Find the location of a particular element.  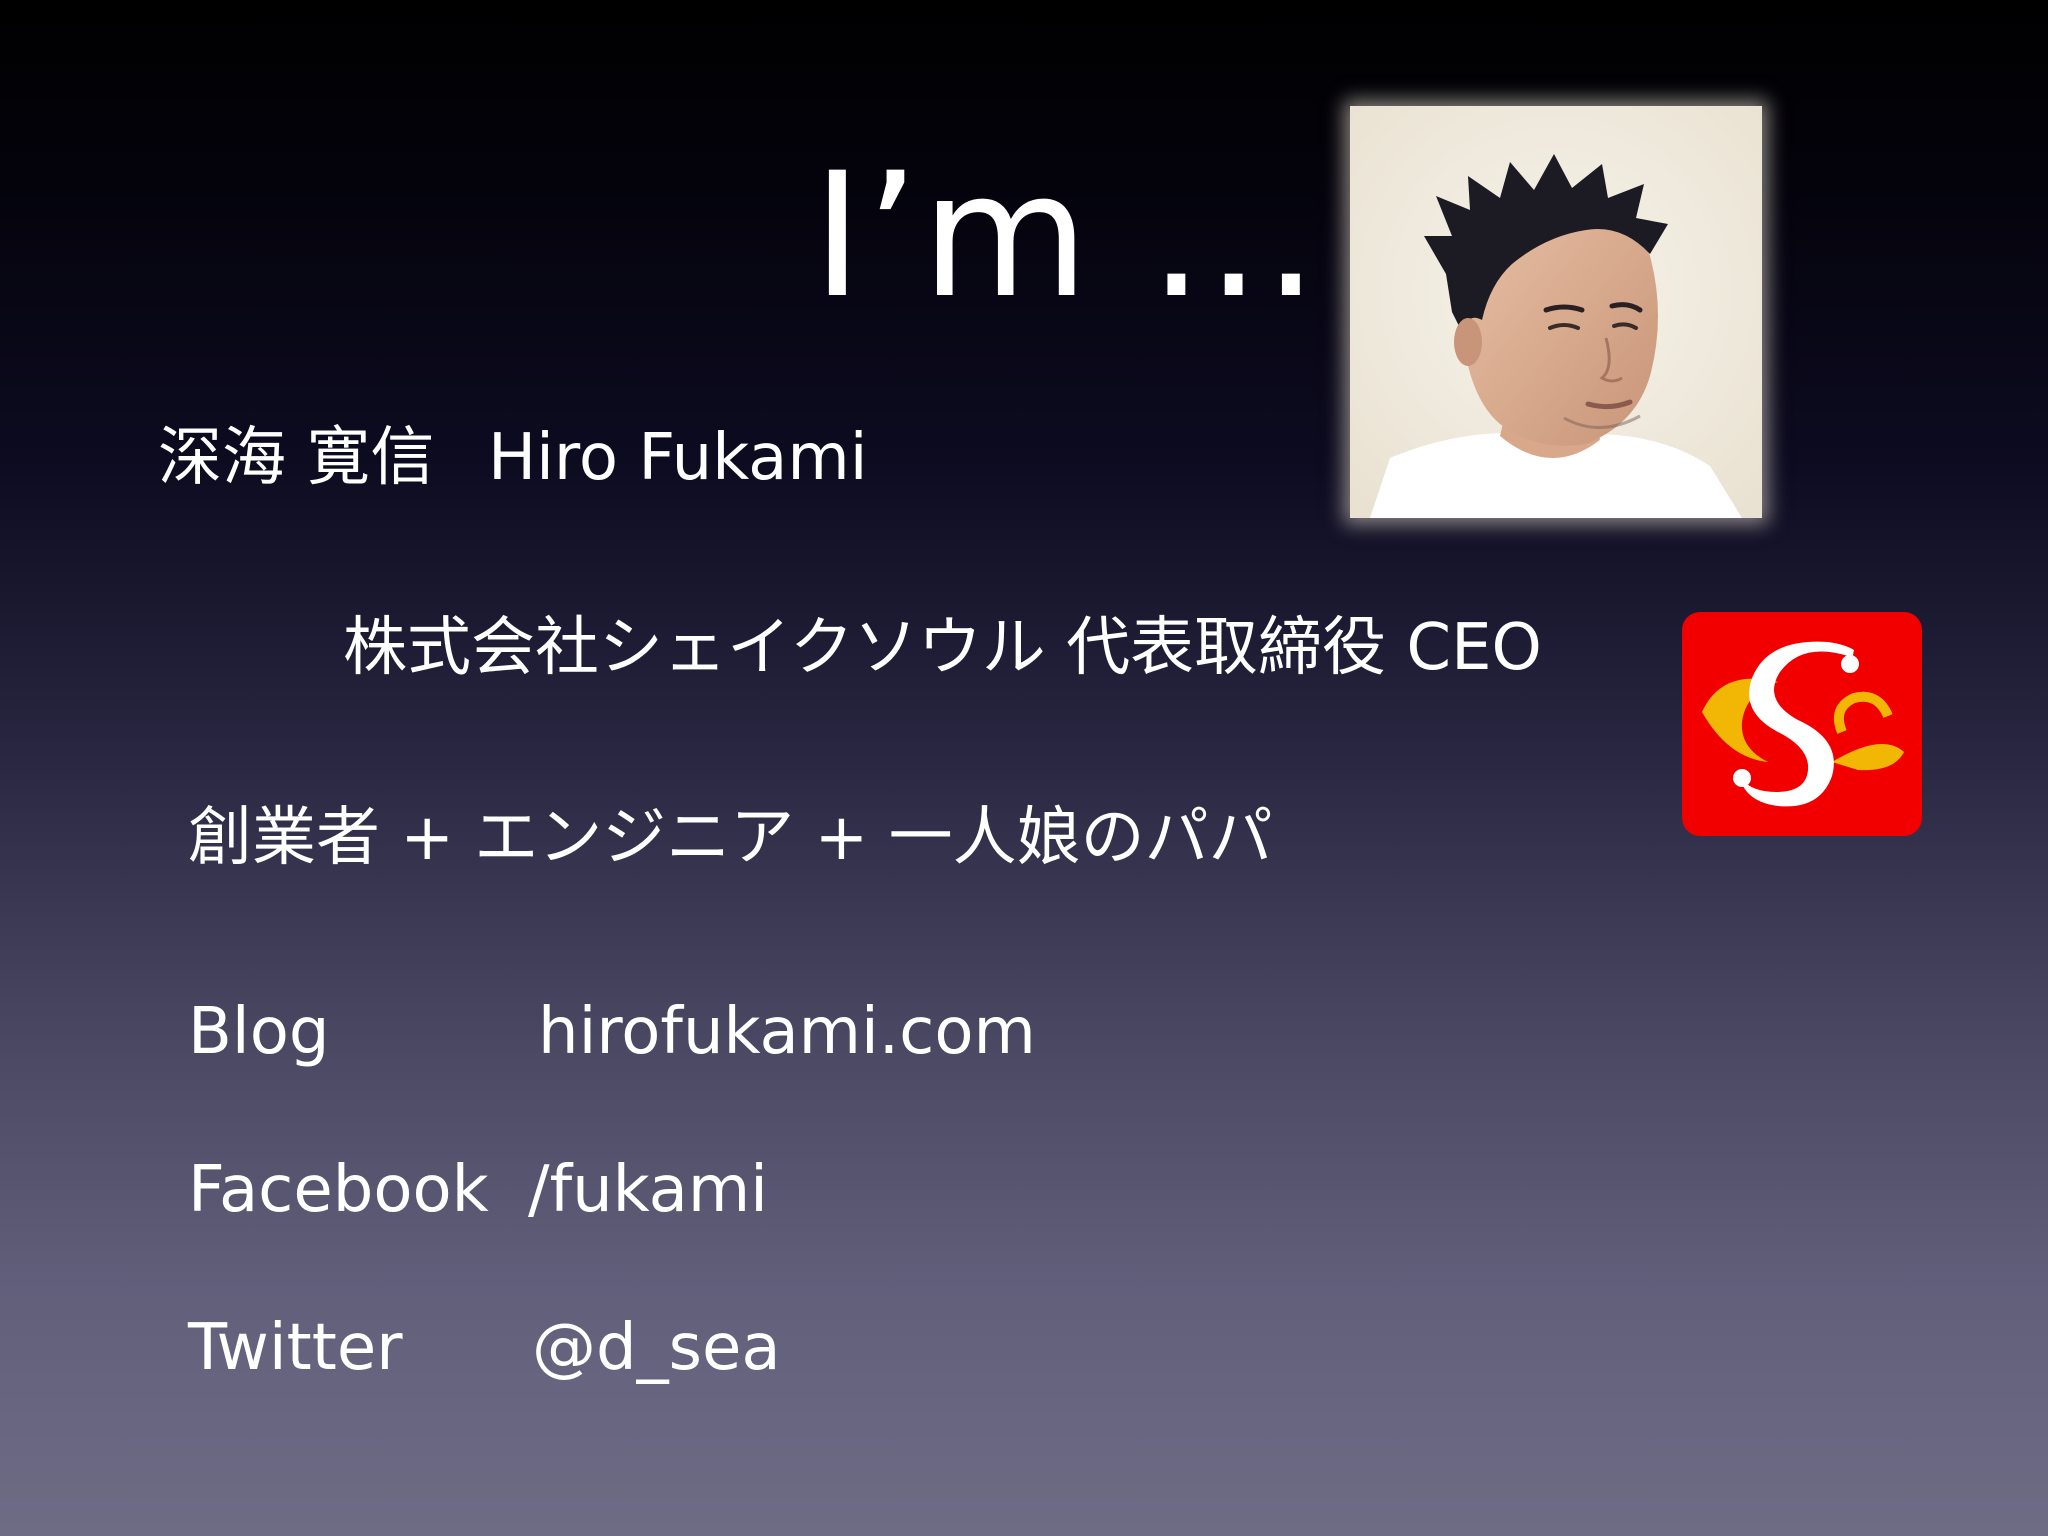

profile-photo is located at coordinates (1556, 312).